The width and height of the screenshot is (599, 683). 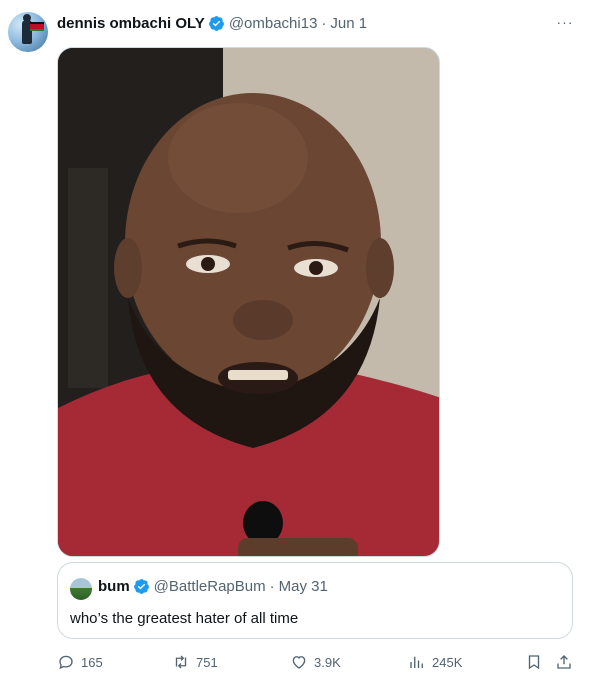 I want to click on reply-count: 165, so click(x=92, y=662).